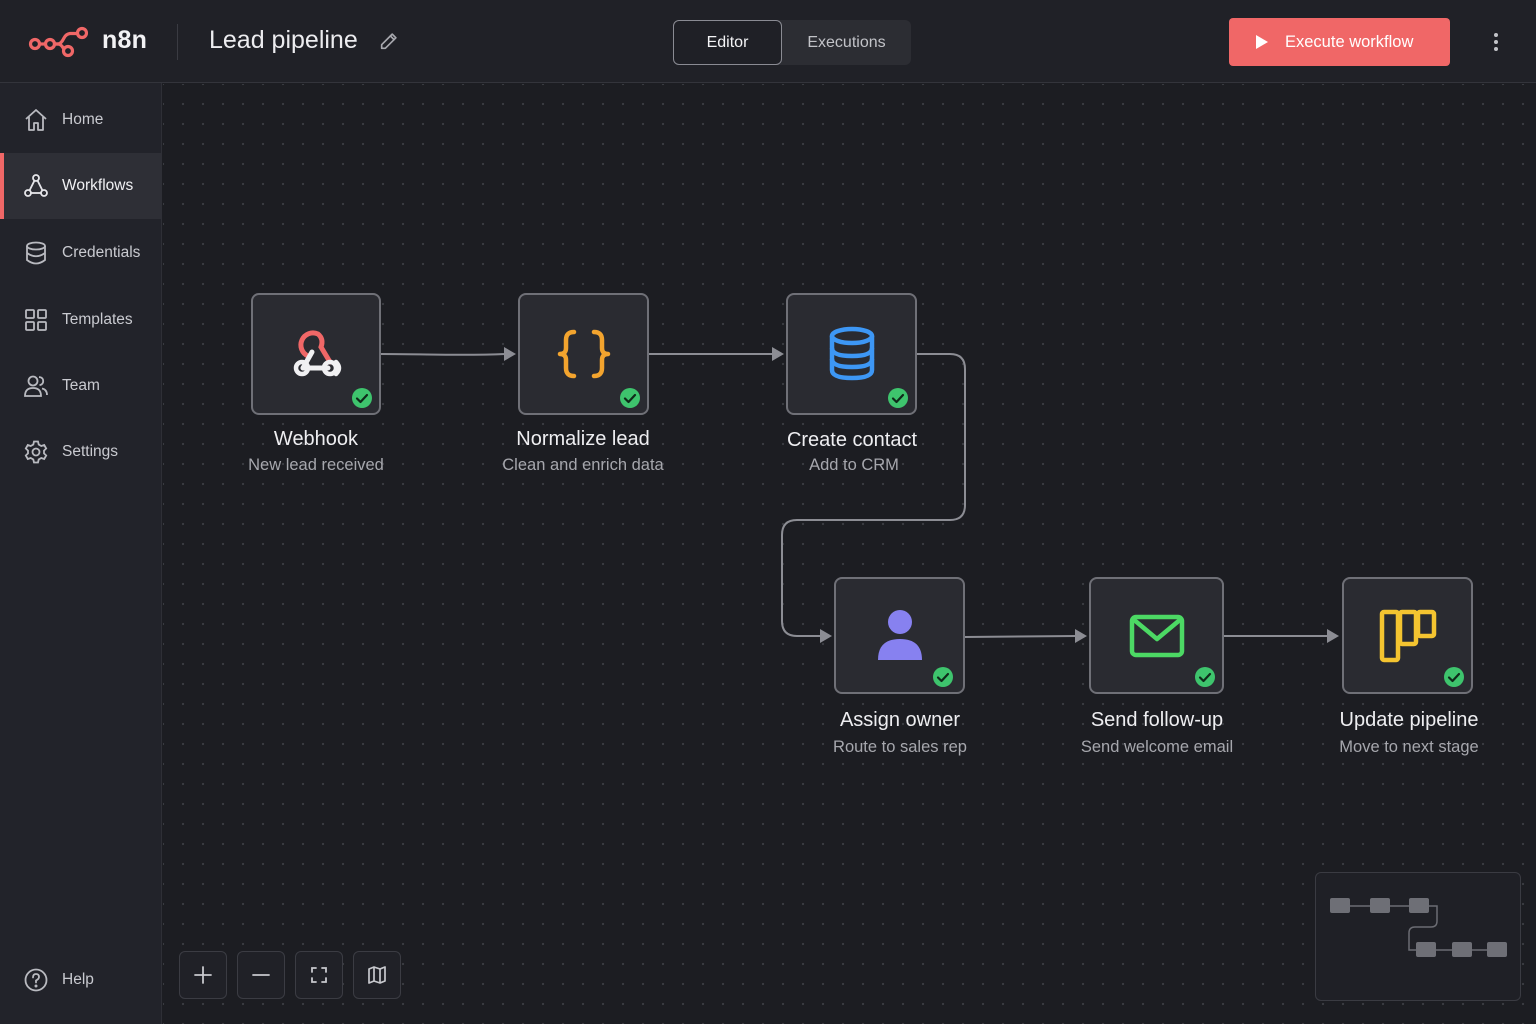  I want to click on node-subtitle: Clean and enrich data, so click(583, 465).